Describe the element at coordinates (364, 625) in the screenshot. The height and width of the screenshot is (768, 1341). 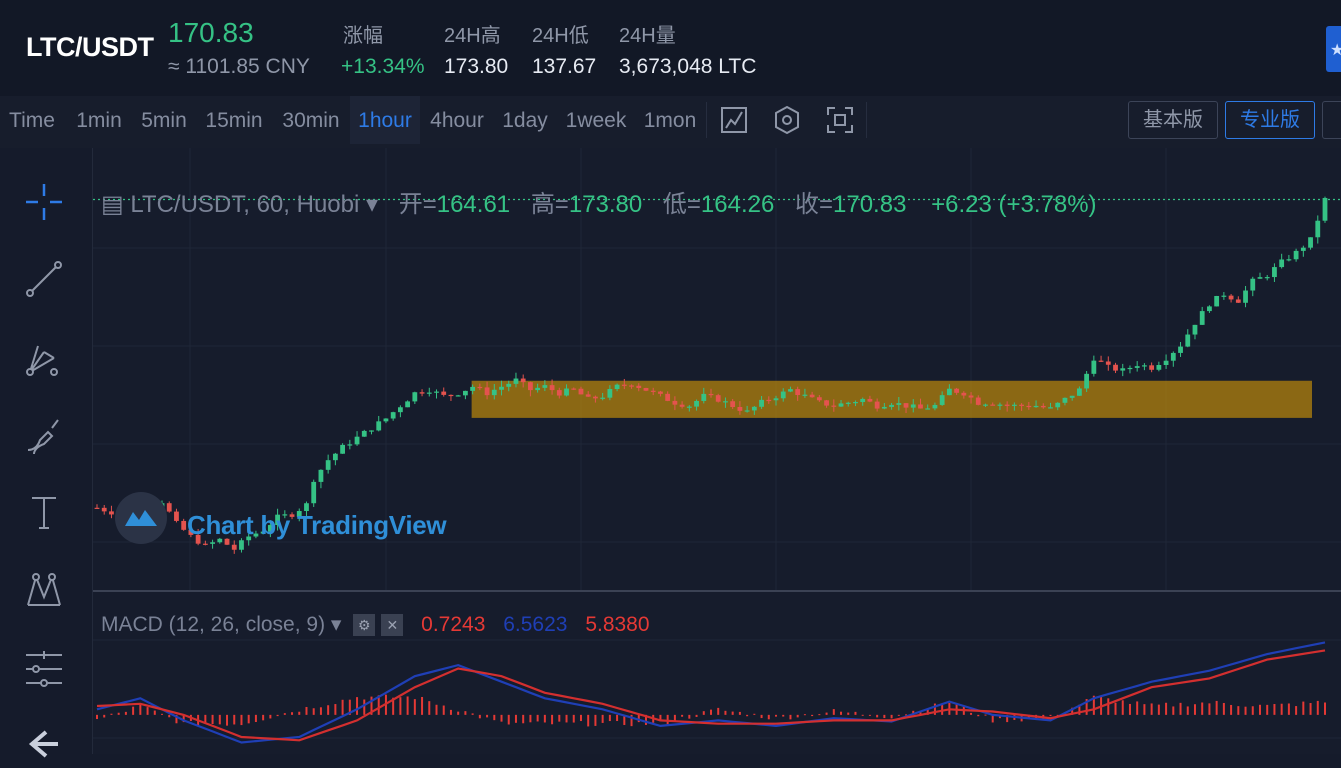
I see `macd-settings-icon: ⚙` at that location.